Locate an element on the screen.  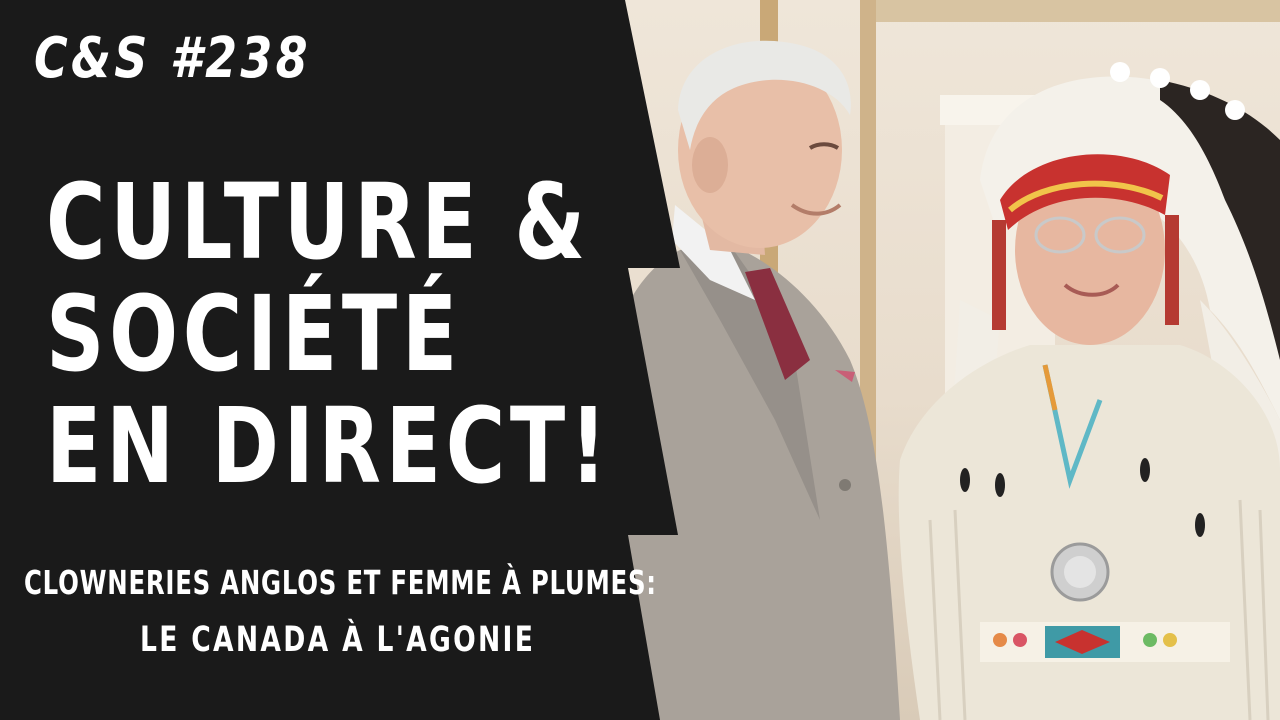
episode-label: C&S #238 is located at coordinates (172, 58).